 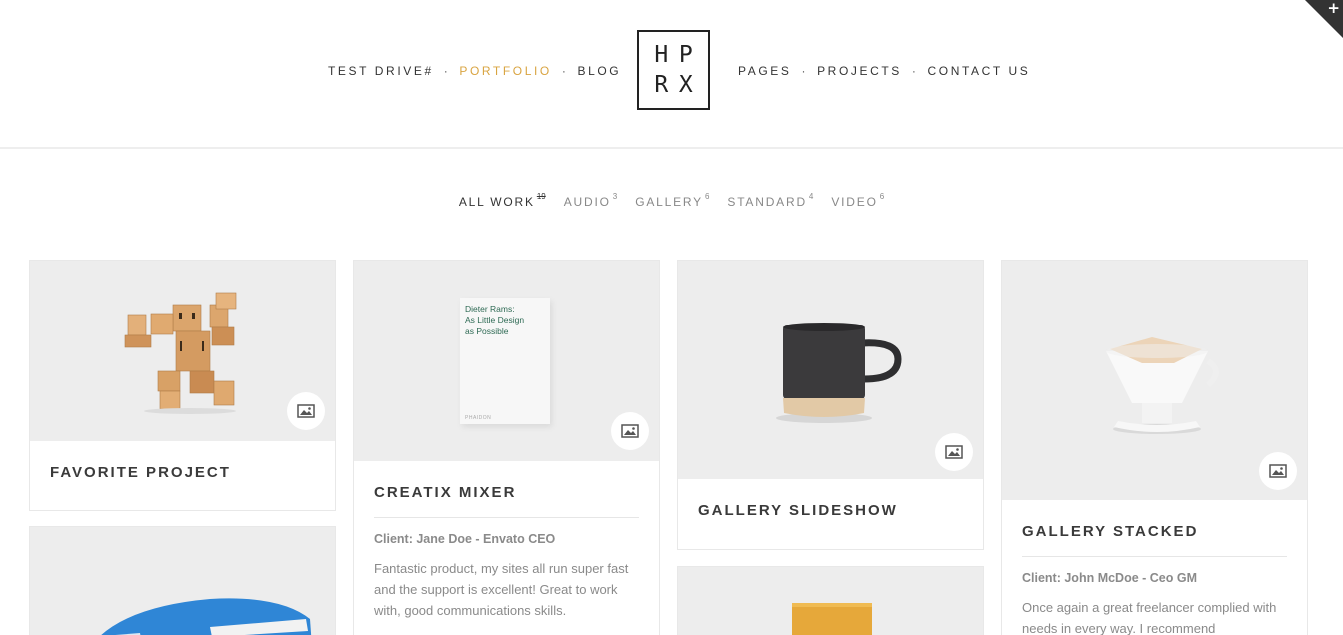 I want to click on nav-item-pages: PAGES, so click(x=764, y=71).